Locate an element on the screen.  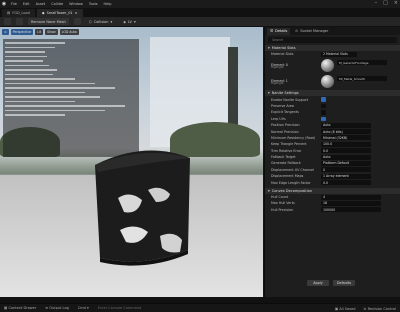
revision-control-button: ⊘ Revision Control is located at coordinates (380, 309).